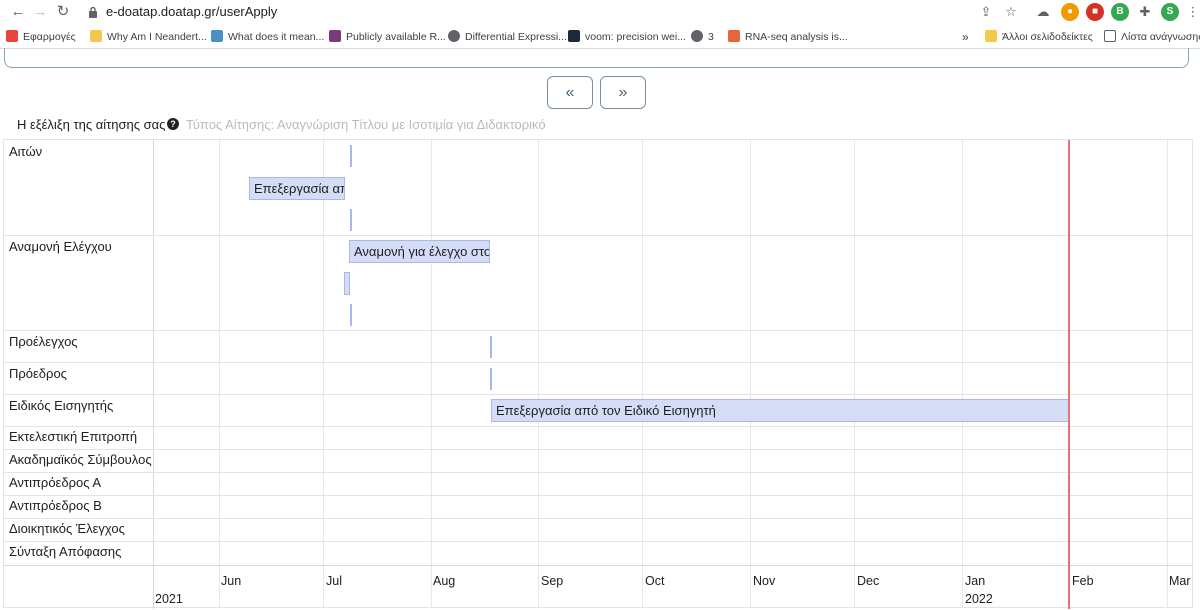  Describe the element at coordinates (55, 482) in the screenshot. I see `row-label-vice-president-a: Αντιπρόεδρος Α` at that location.